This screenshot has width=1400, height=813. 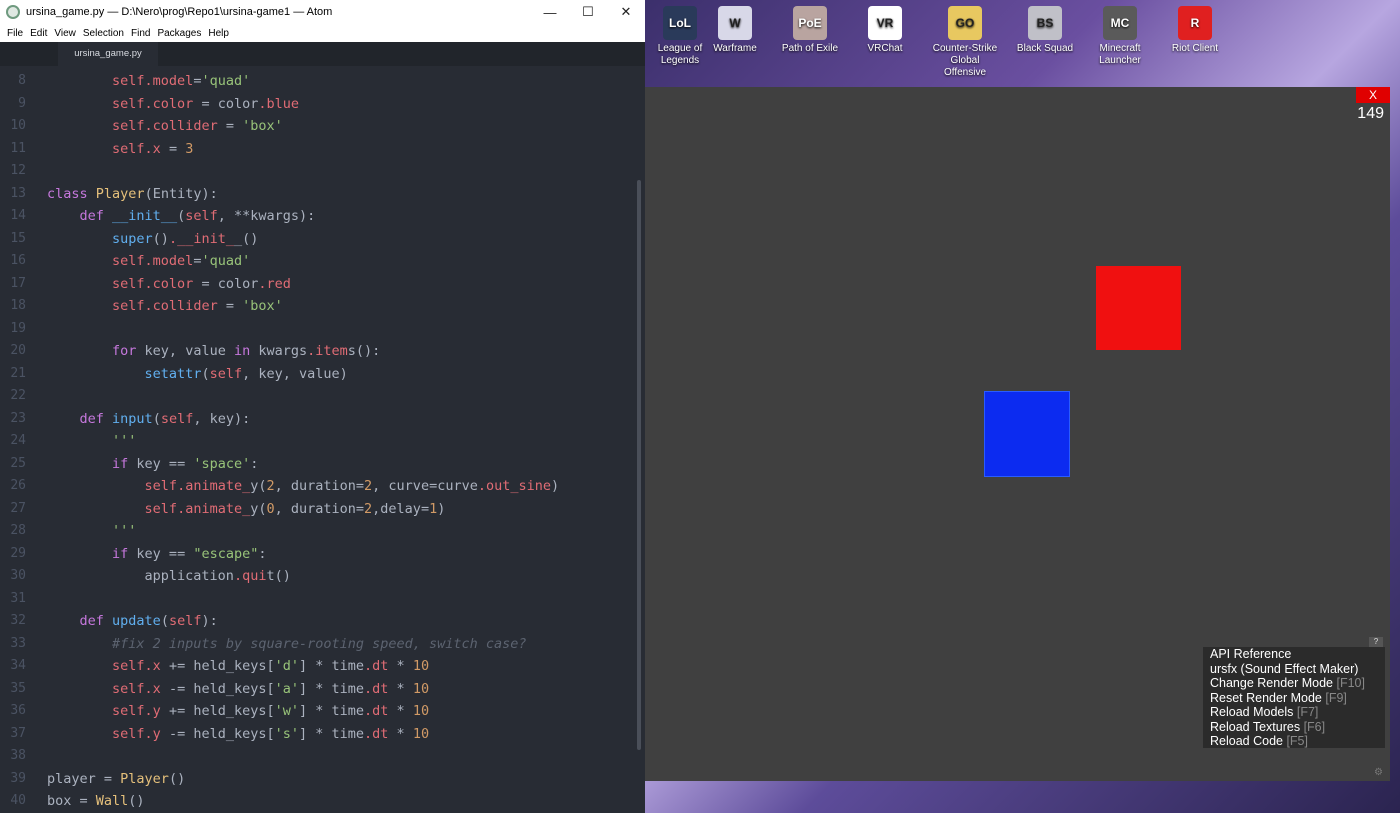 What do you see at coordinates (218, 33) in the screenshot?
I see `menu-help: Help` at bounding box center [218, 33].